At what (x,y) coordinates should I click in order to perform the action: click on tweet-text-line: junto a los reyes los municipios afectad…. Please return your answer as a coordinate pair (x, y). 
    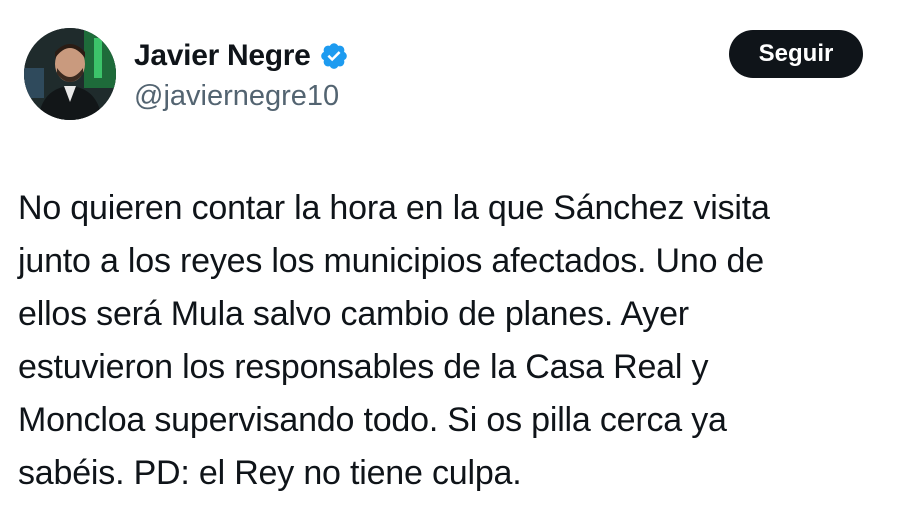
    Looking at the image, I should click on (391, 261).